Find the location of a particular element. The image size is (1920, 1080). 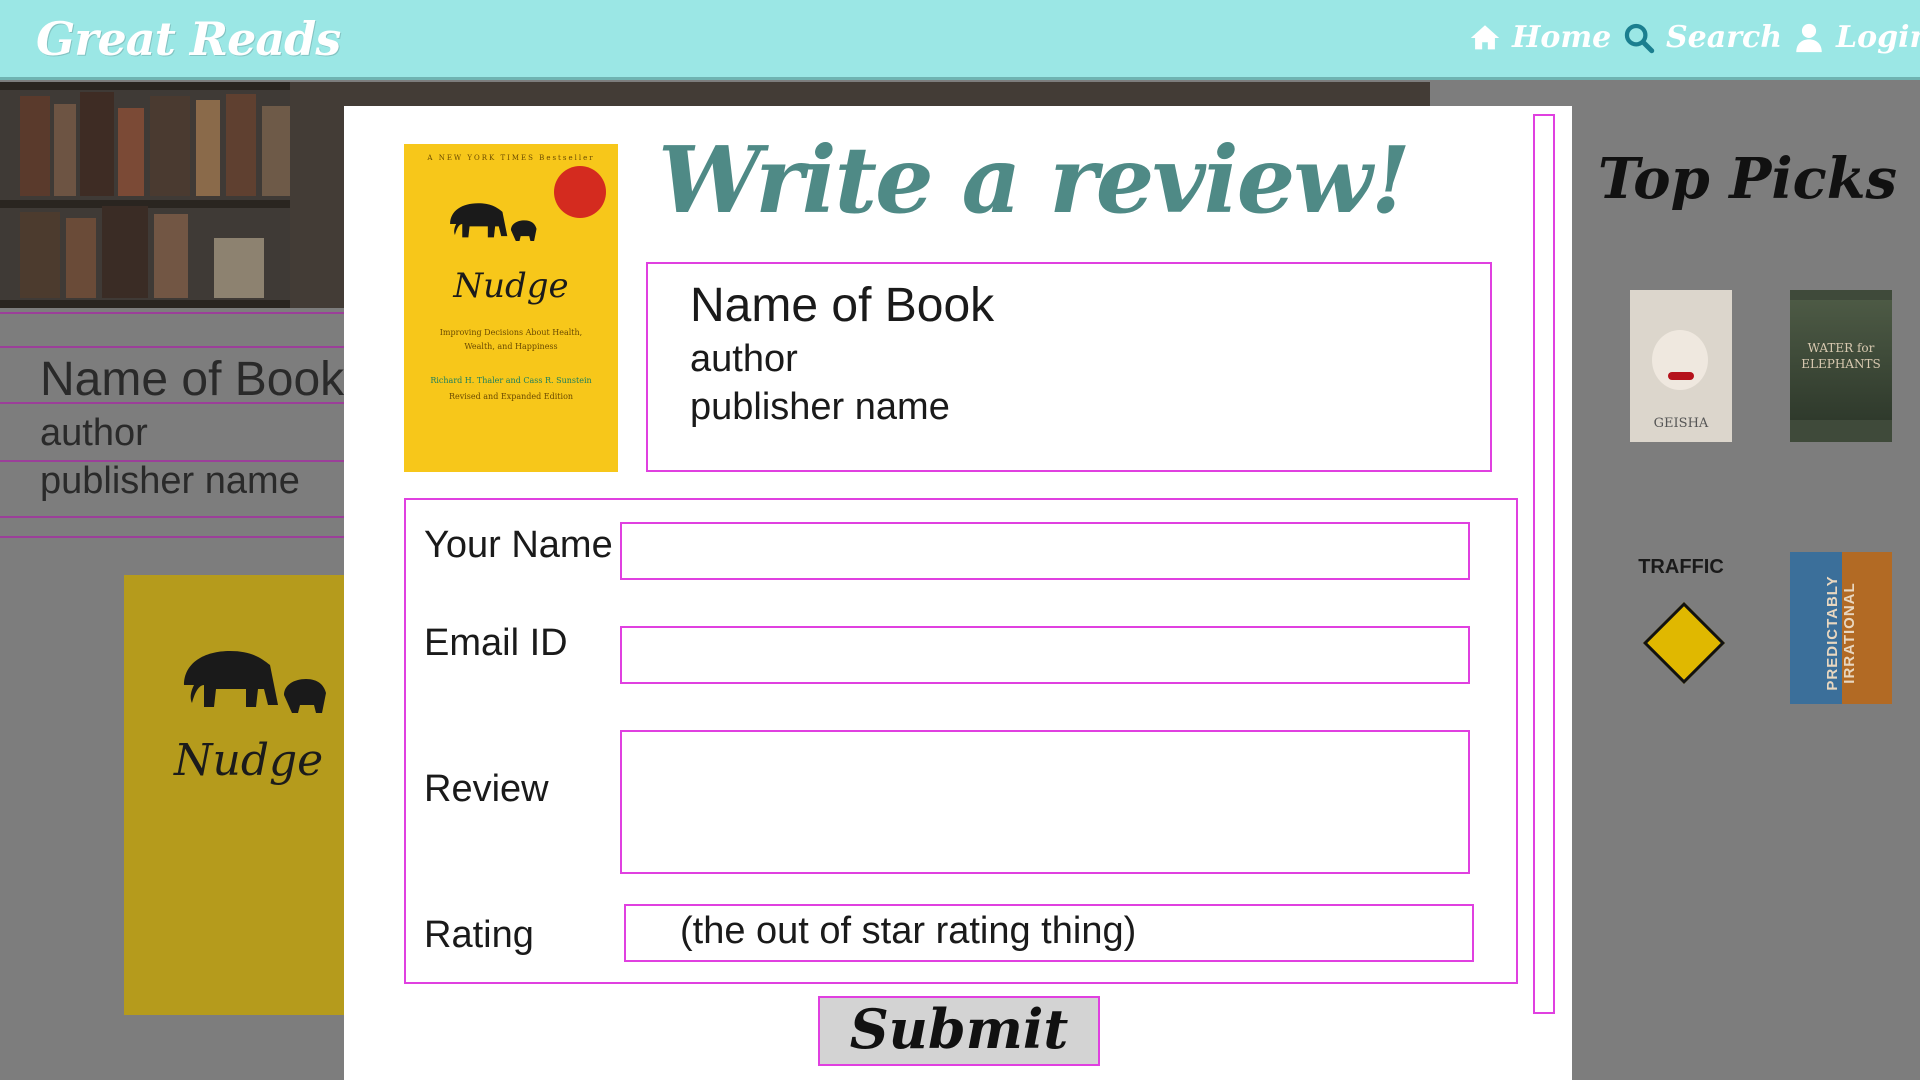

modal-scrollbar is located at coordinates (1544, 564).